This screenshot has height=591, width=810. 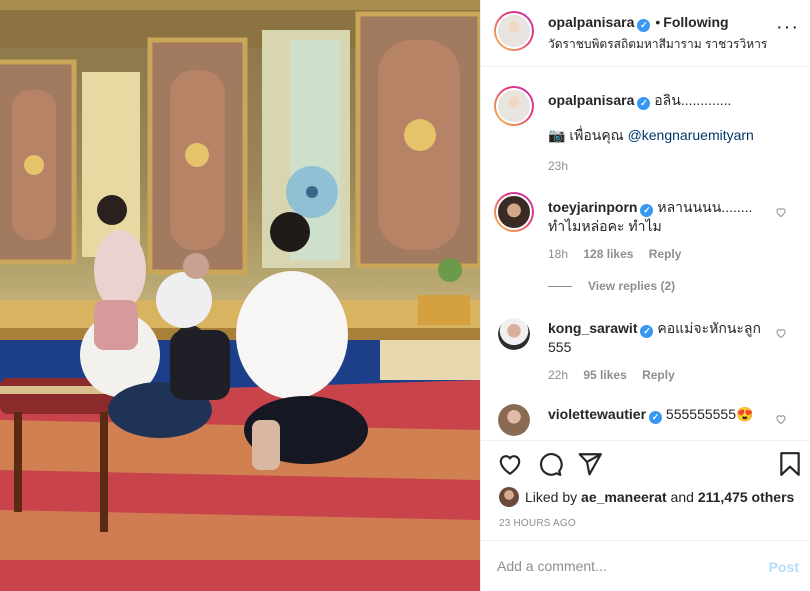 I want to click on post-comment-button: Post, so click(x=784, y=567).